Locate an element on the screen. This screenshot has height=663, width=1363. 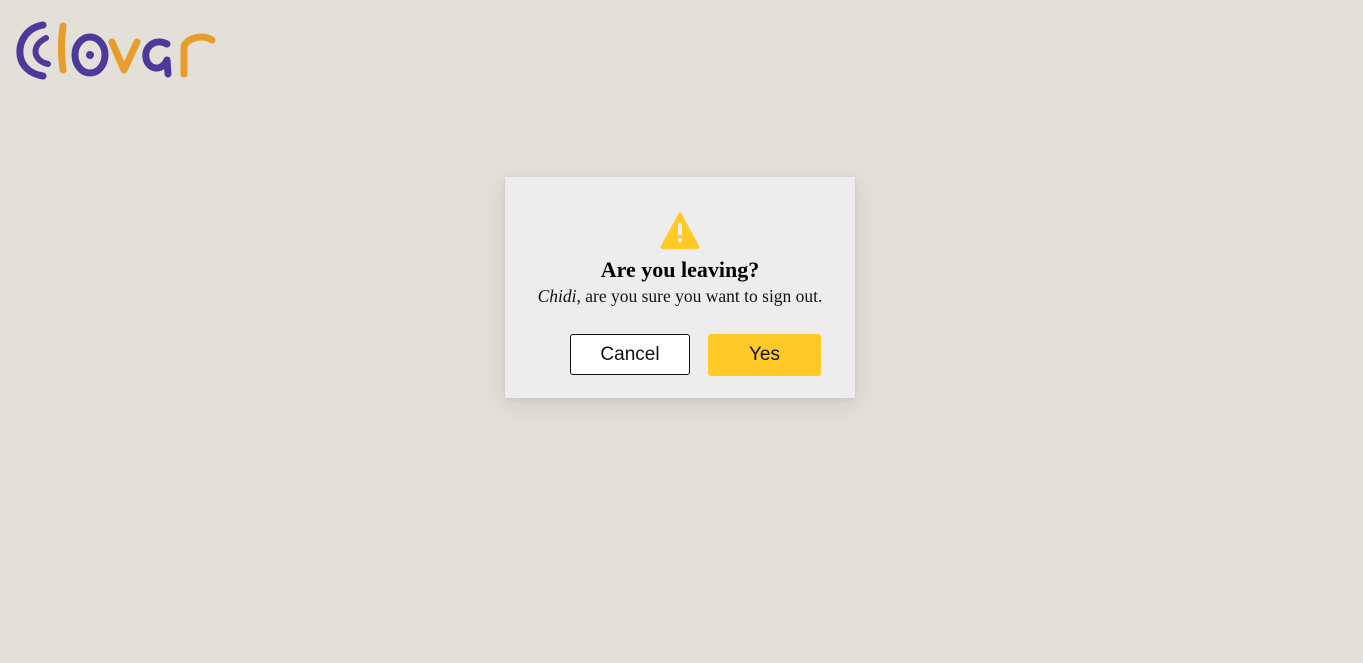
warning-triangle-icon is located at coordinates (680, 230).